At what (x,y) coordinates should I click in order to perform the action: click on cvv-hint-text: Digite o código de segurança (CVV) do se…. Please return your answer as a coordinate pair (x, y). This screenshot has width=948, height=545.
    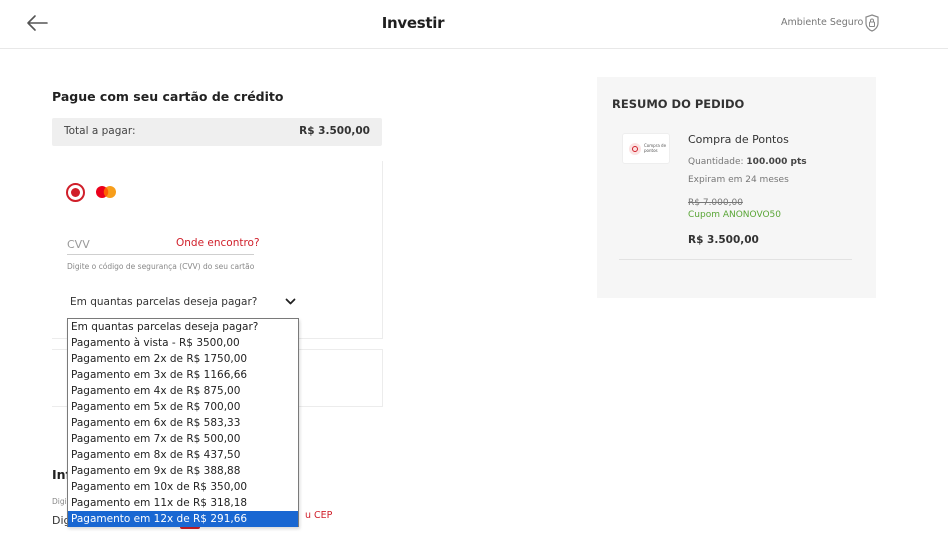
    Looking at the image, I should click on (161, 266).